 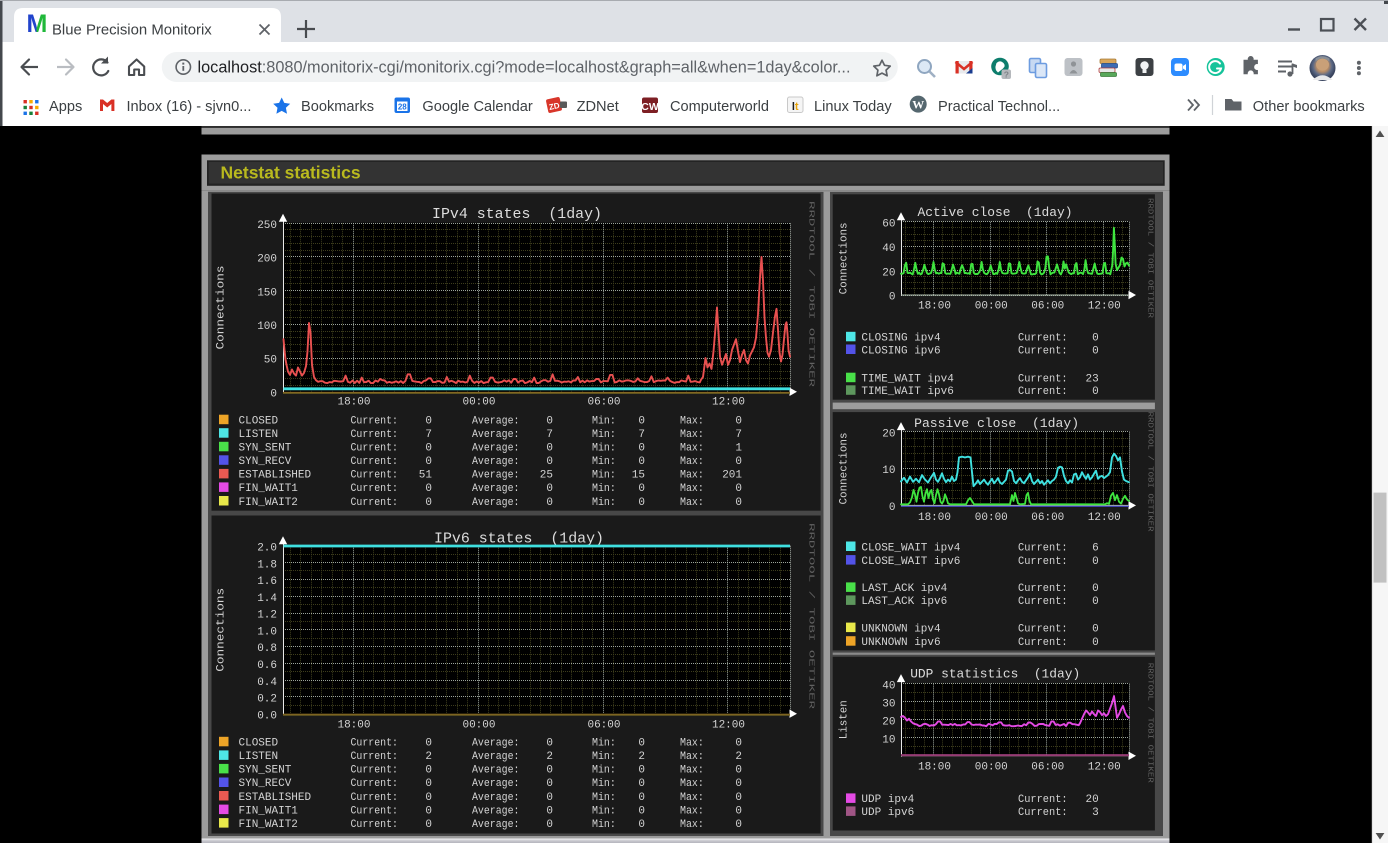 What do you see at coordinates (995, 674) in the screenshot?
I see `svg-text: UDP statistics (1day)` at bounding box center [995, 674].